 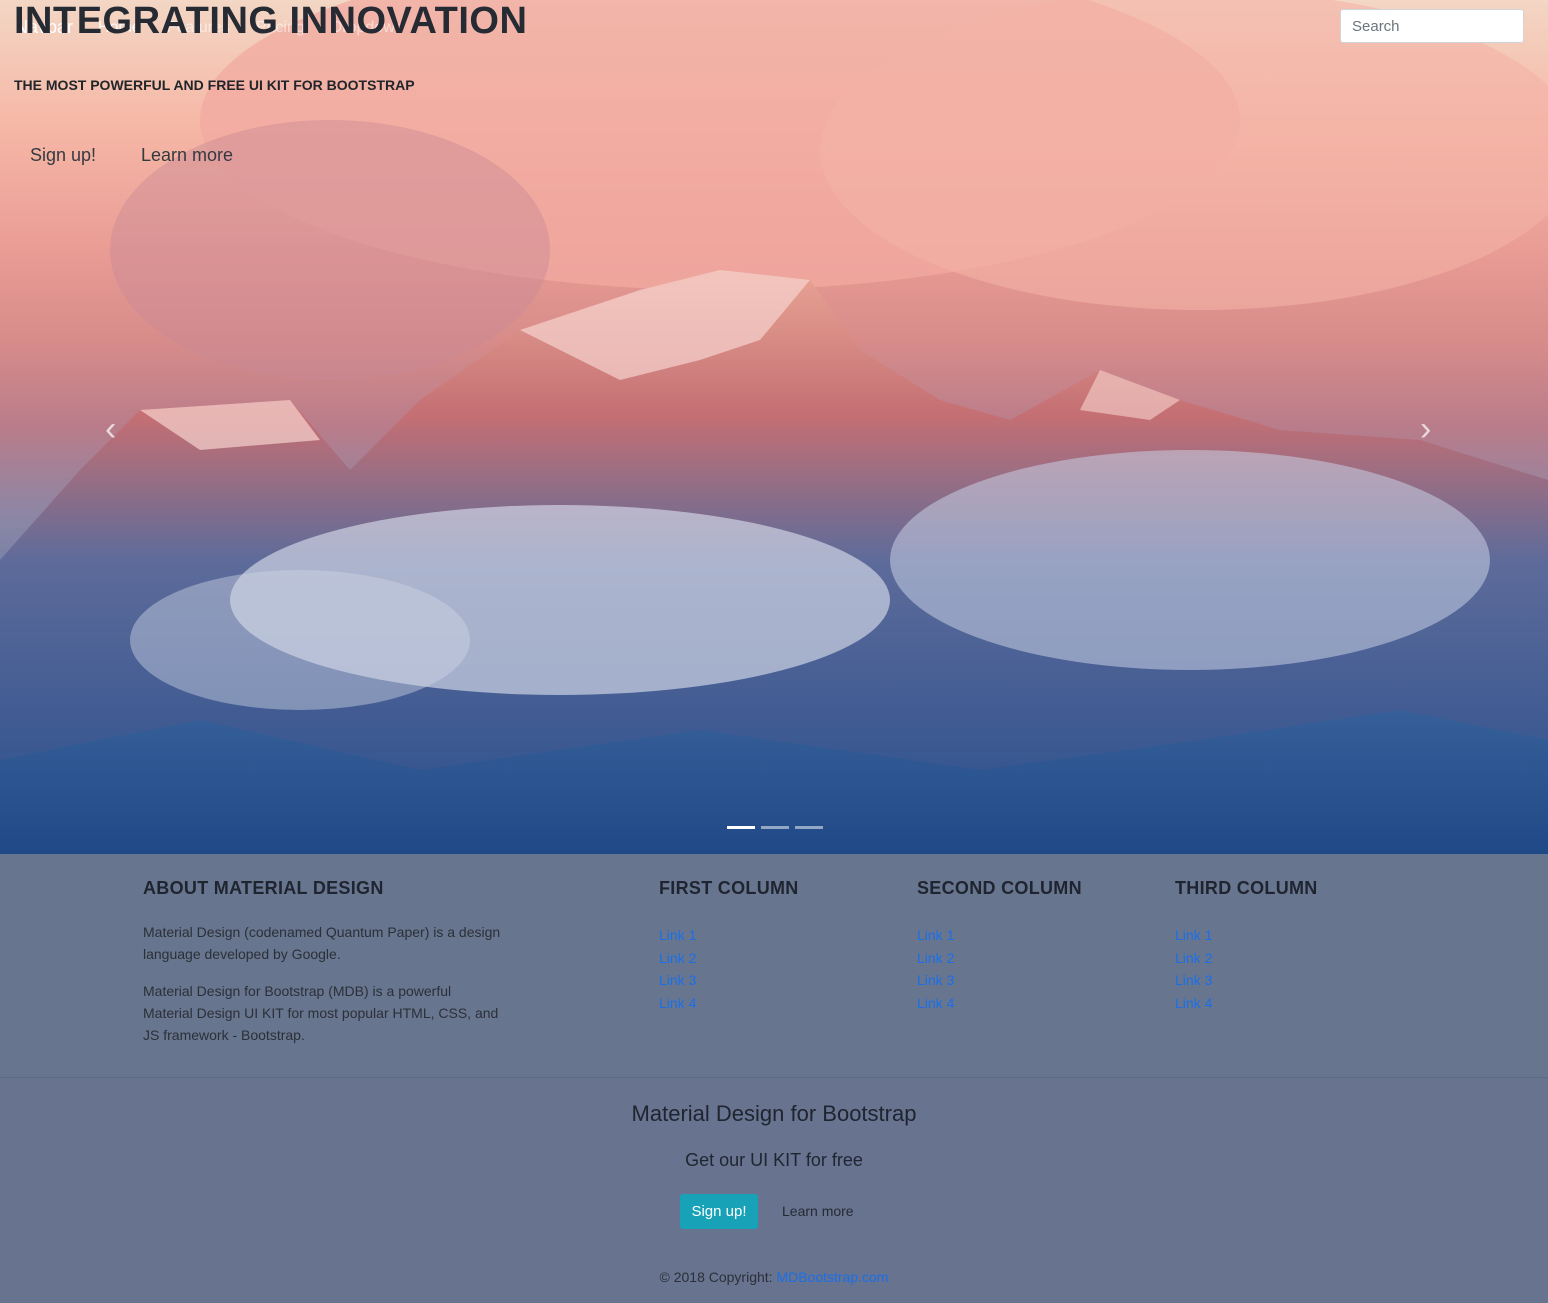 What do you see at coordinates (1425, 429) in the screenshot?
I see `chevron-right-icon: ›` at bounding box center [1425, 429].